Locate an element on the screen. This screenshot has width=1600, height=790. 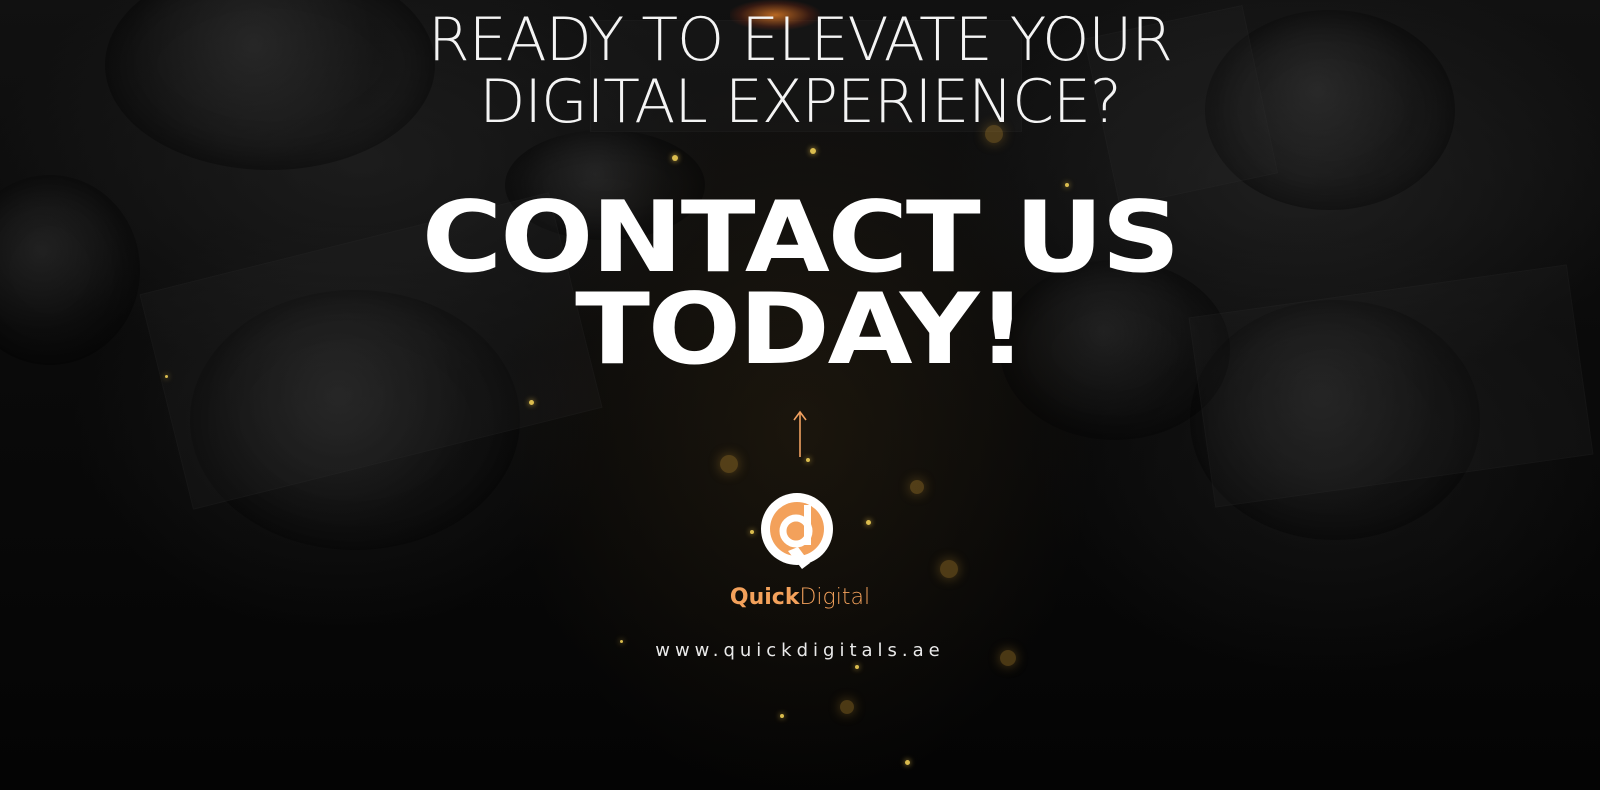
headline-line-1: READY TO ELEVATE YOUR is located at coordinates (800, 40).